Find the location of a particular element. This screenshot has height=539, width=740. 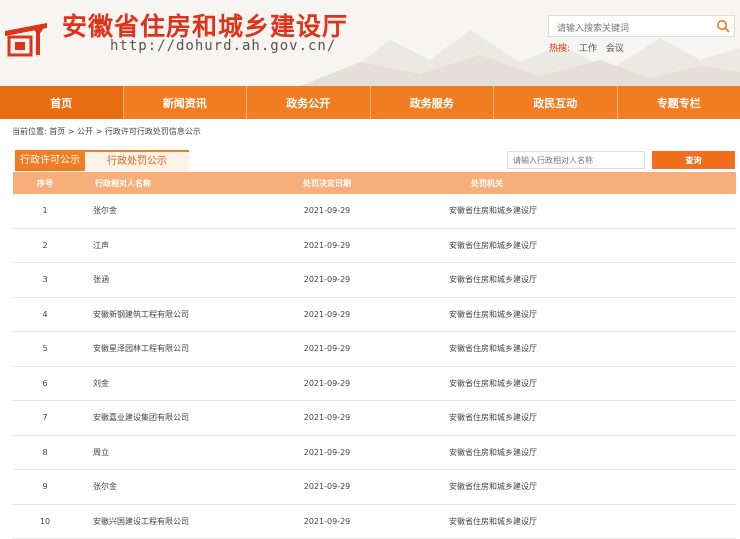

row-index: 2 is located at coordinates (45, 245).